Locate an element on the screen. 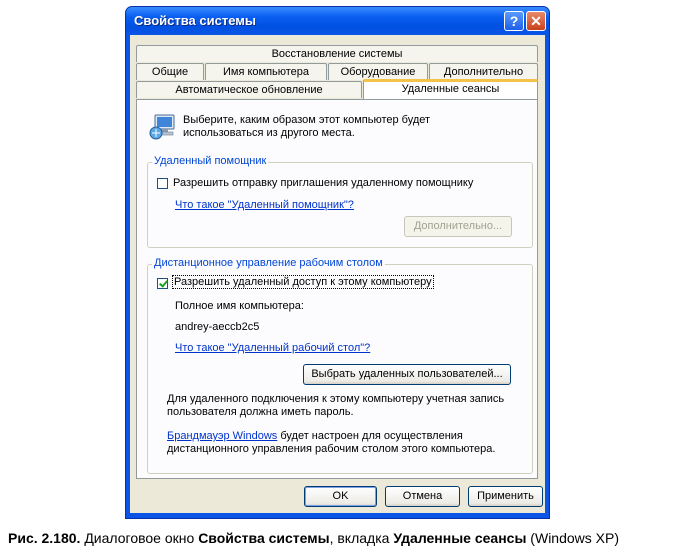  remote-desktop-title: Дистанционное управление рабочим столом is located at coordinates (268, 263).